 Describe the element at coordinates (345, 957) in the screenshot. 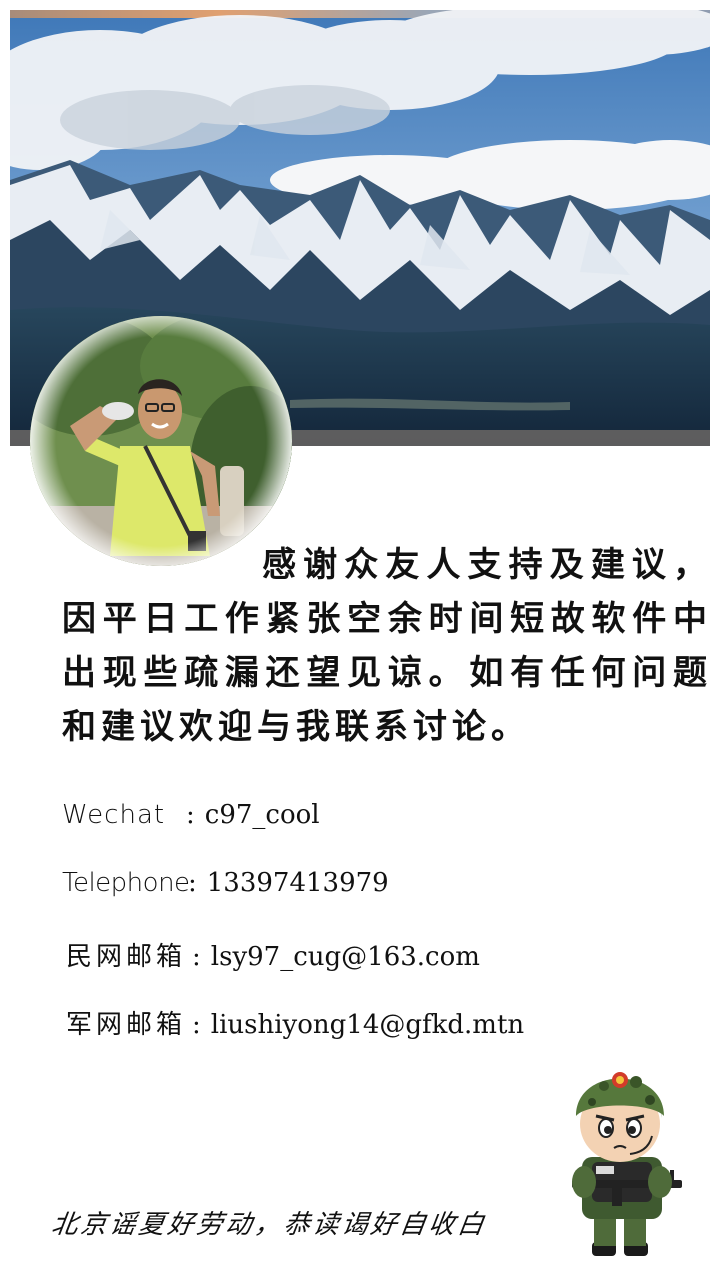

I see `contact-value: lsy97_cug@163.com` at that location.